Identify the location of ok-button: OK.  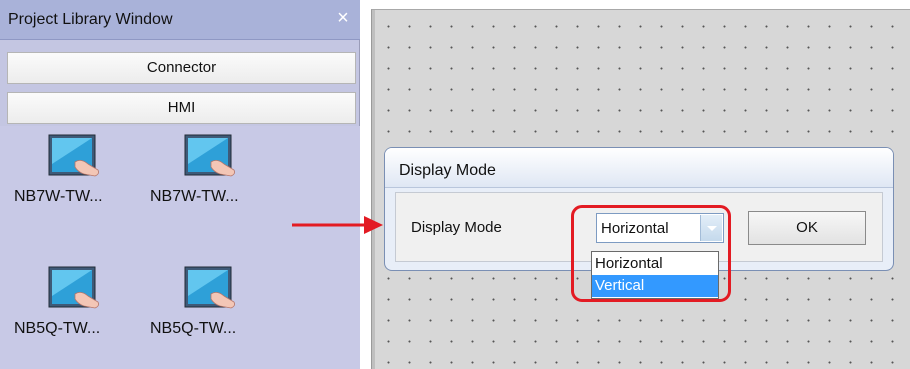
(807, 228).